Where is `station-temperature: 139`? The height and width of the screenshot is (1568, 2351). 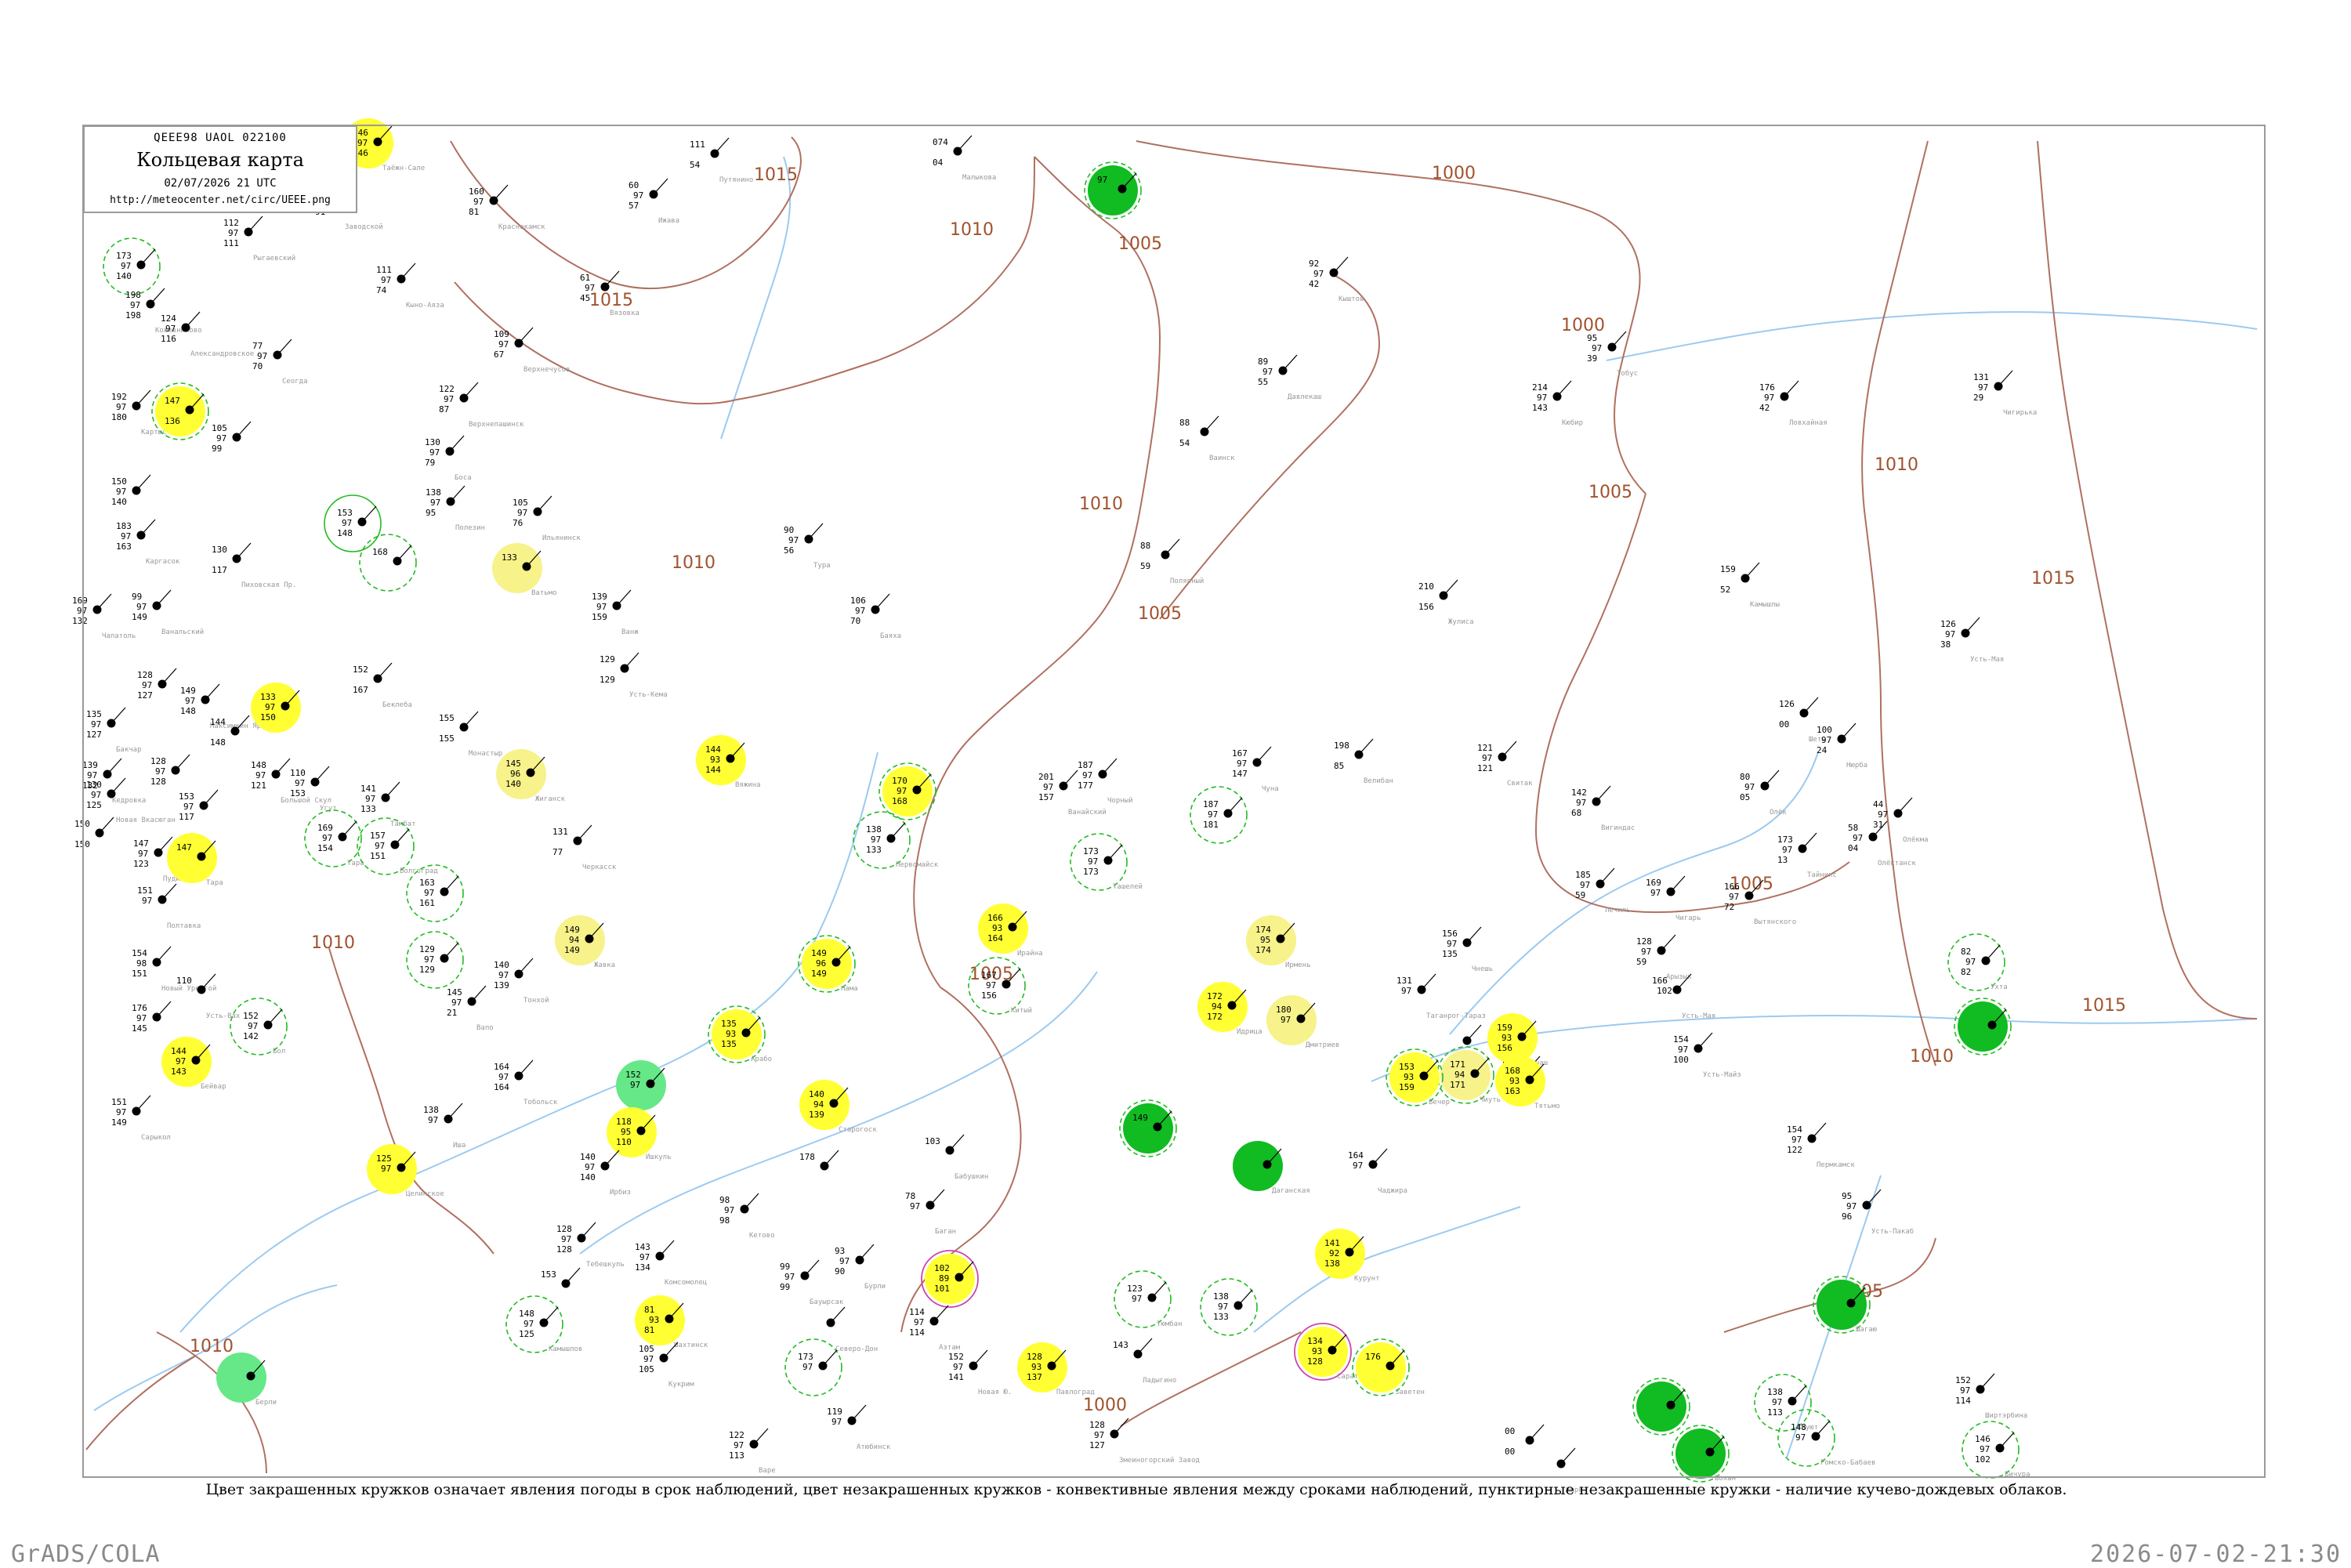 station-temperature: 139 is located at coordinates (599, 597).